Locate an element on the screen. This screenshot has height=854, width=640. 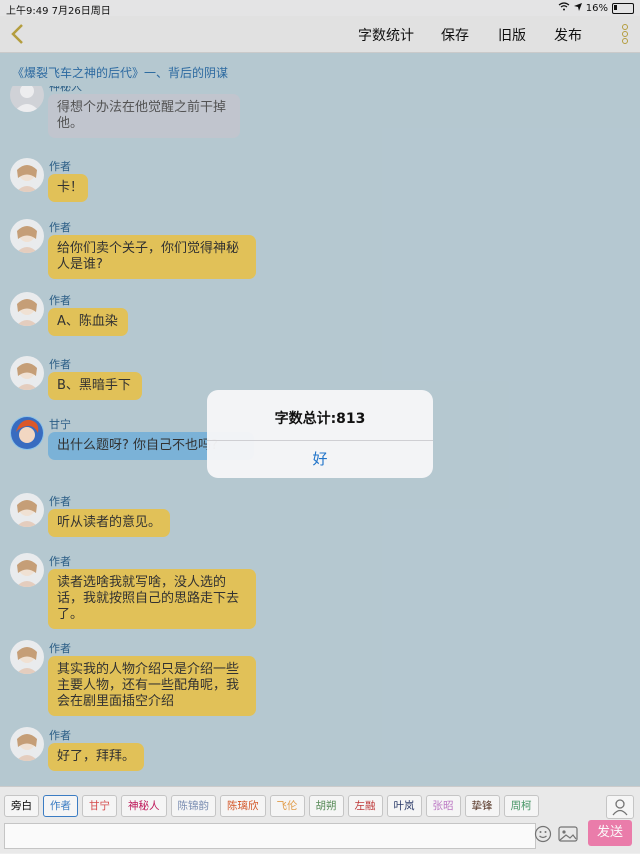
word-count-alert: 字数总计:813 好 is located at coordinates (320, 434).